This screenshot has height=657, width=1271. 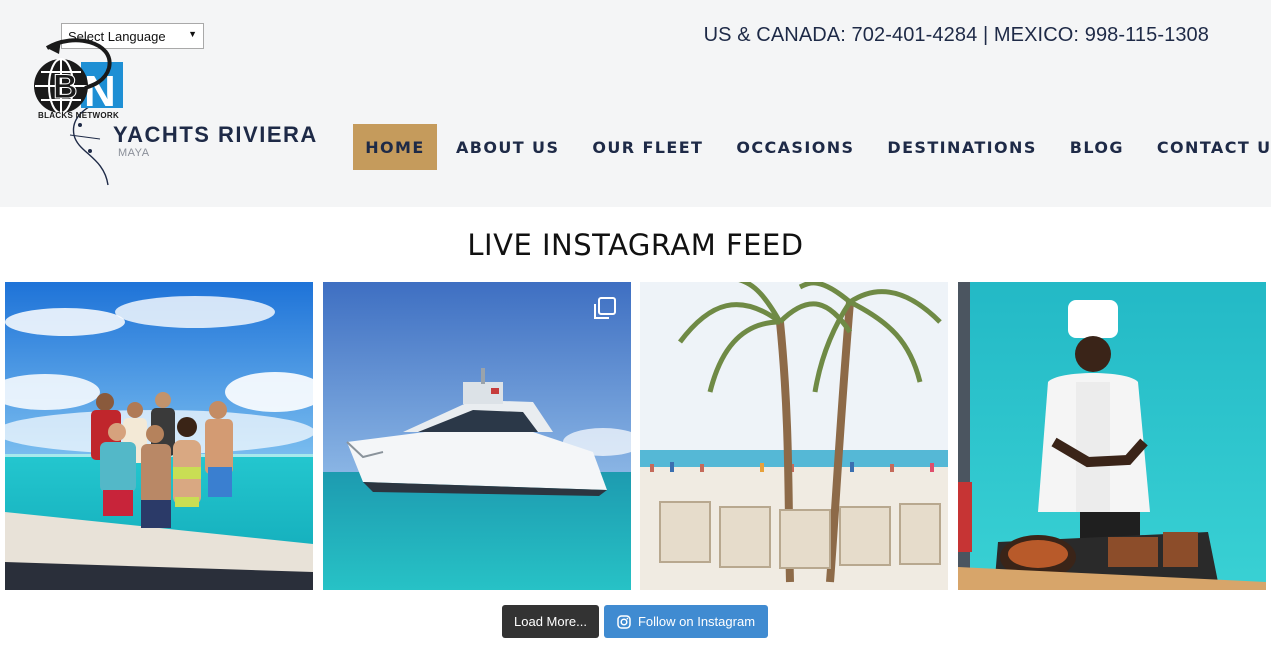 What do you see at coordinates (624, 621) in the screenshot?
I see `instagram-icon` at bounding box center [624, 621].